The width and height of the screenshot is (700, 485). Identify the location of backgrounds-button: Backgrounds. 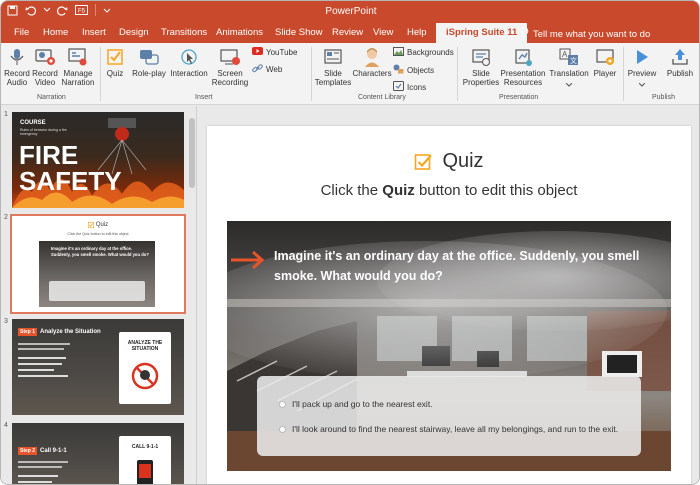
(423, 52).